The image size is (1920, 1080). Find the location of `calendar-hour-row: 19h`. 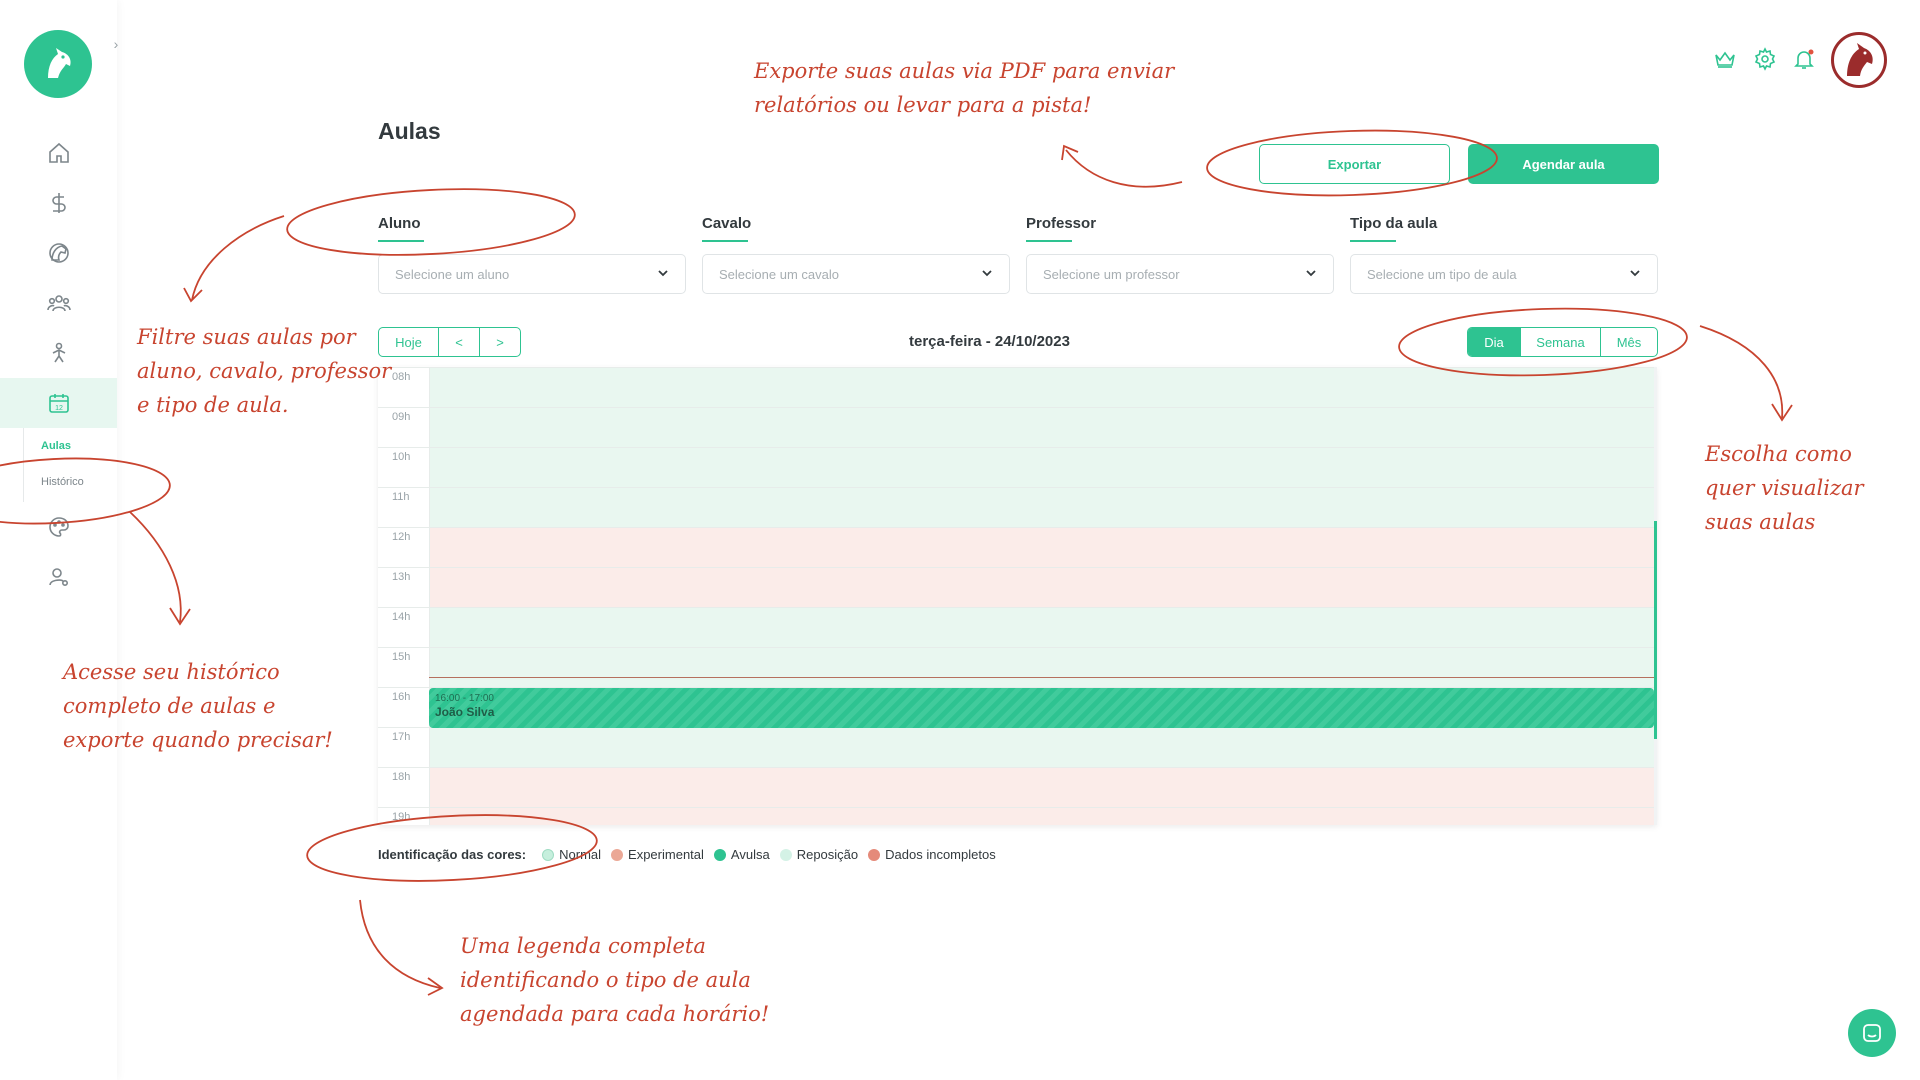

calendar-hour-row: 19h is located at coordinates (1016, 816).